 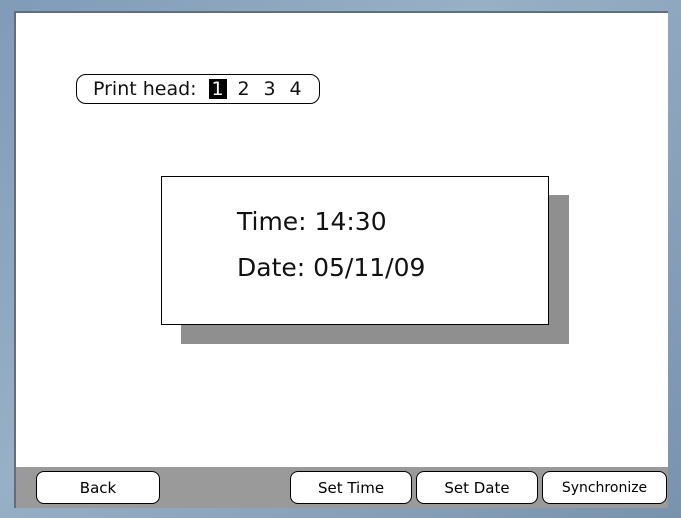 What do you see at coordinates (145, 89) in the screenshot?
I see `print-head-label: Print head:` at bounding box center [145, 89].